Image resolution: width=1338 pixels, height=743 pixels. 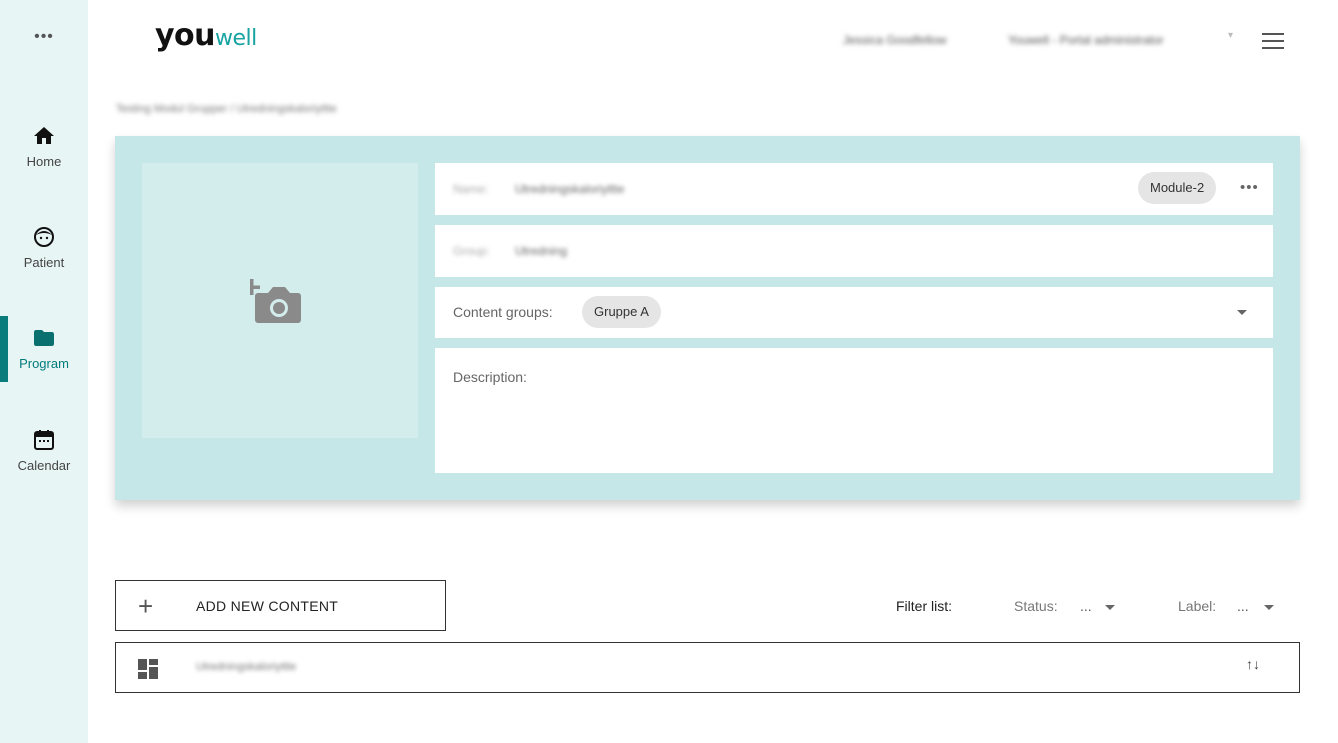 I want to click on label-filter-label: Label:, so click(x=1197, y=606).